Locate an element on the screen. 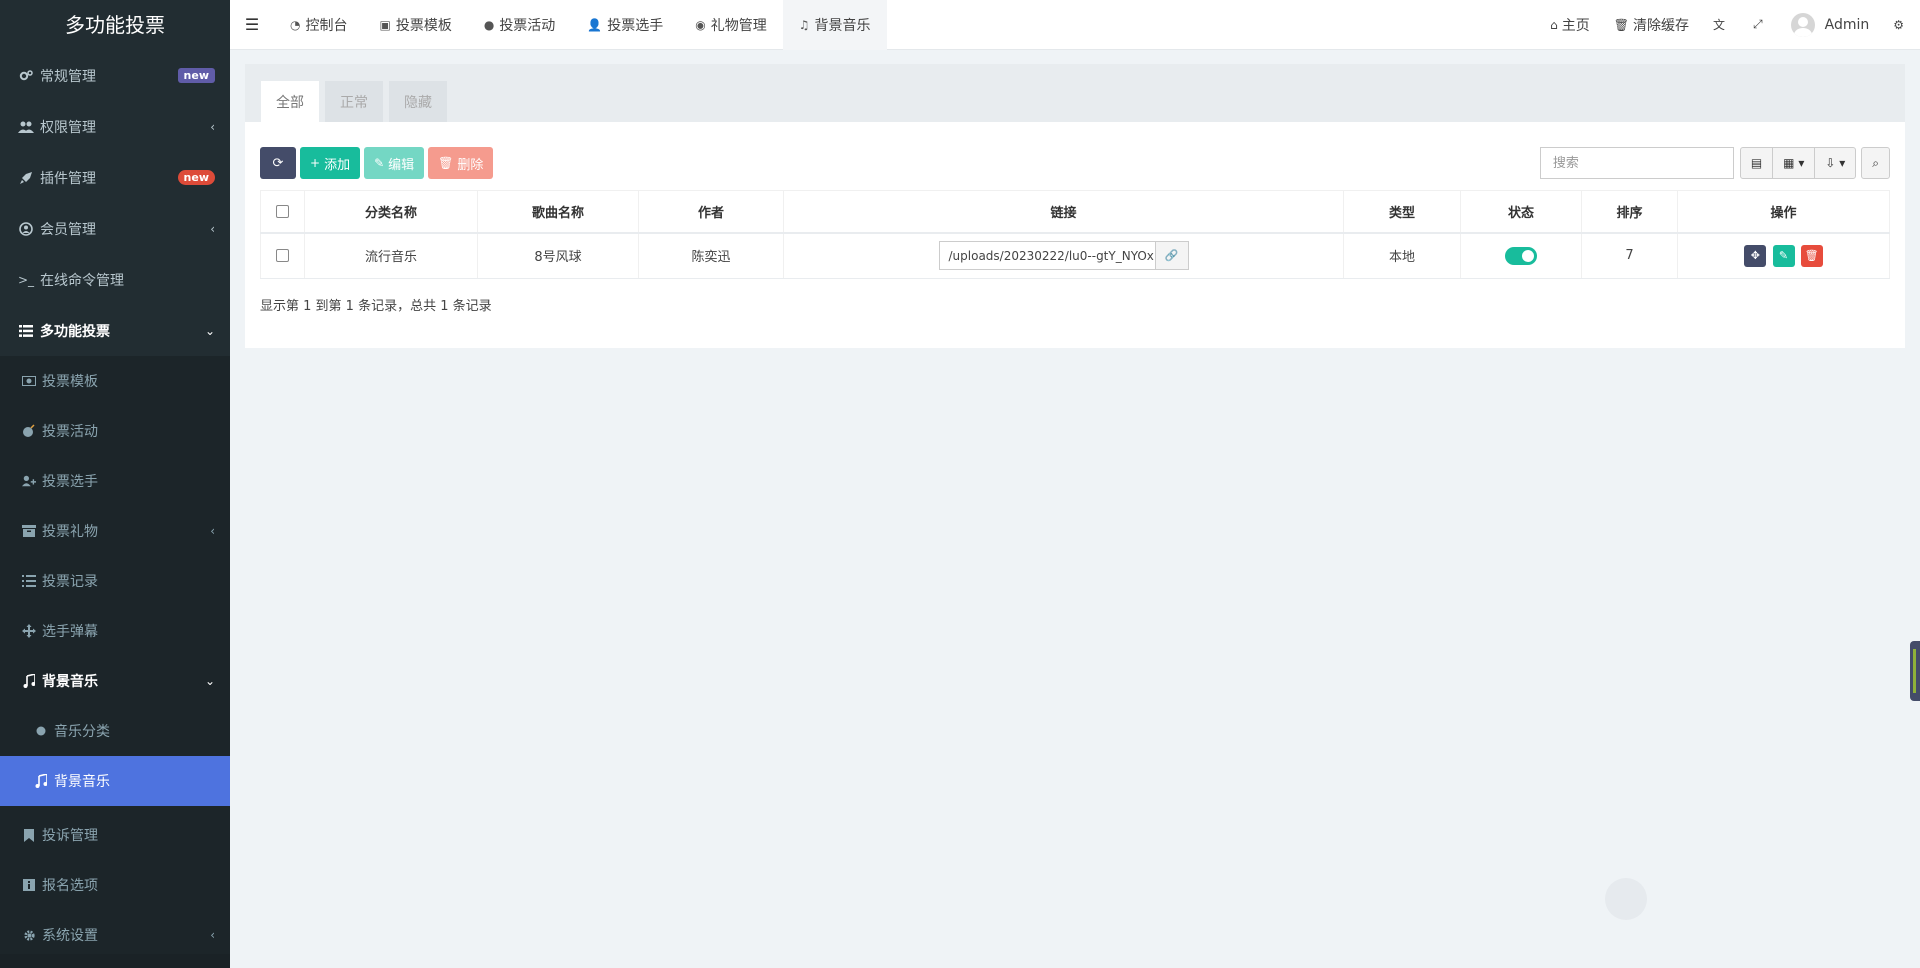 Image resolution: width=1920 pixels, height=968 pixels. fullscreen-button: ⤢ is located at coordinates (1760, 25).